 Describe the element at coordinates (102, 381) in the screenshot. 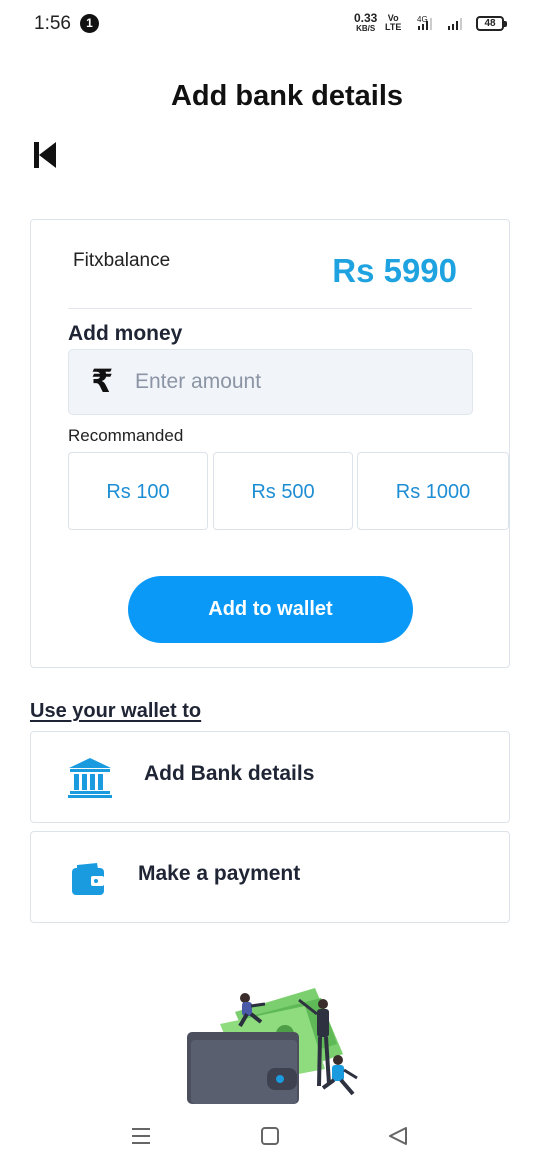

I see `rupee-icon: ₹` at that location.